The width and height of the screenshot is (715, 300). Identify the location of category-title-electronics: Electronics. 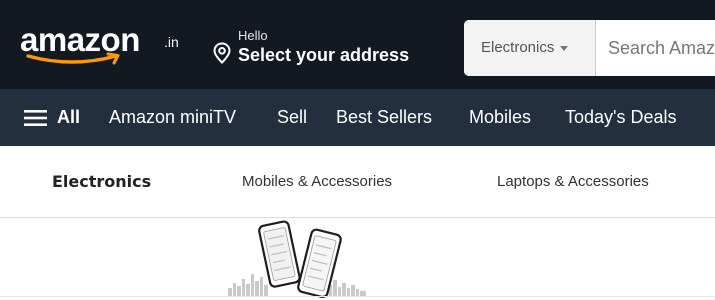
(101, 182).